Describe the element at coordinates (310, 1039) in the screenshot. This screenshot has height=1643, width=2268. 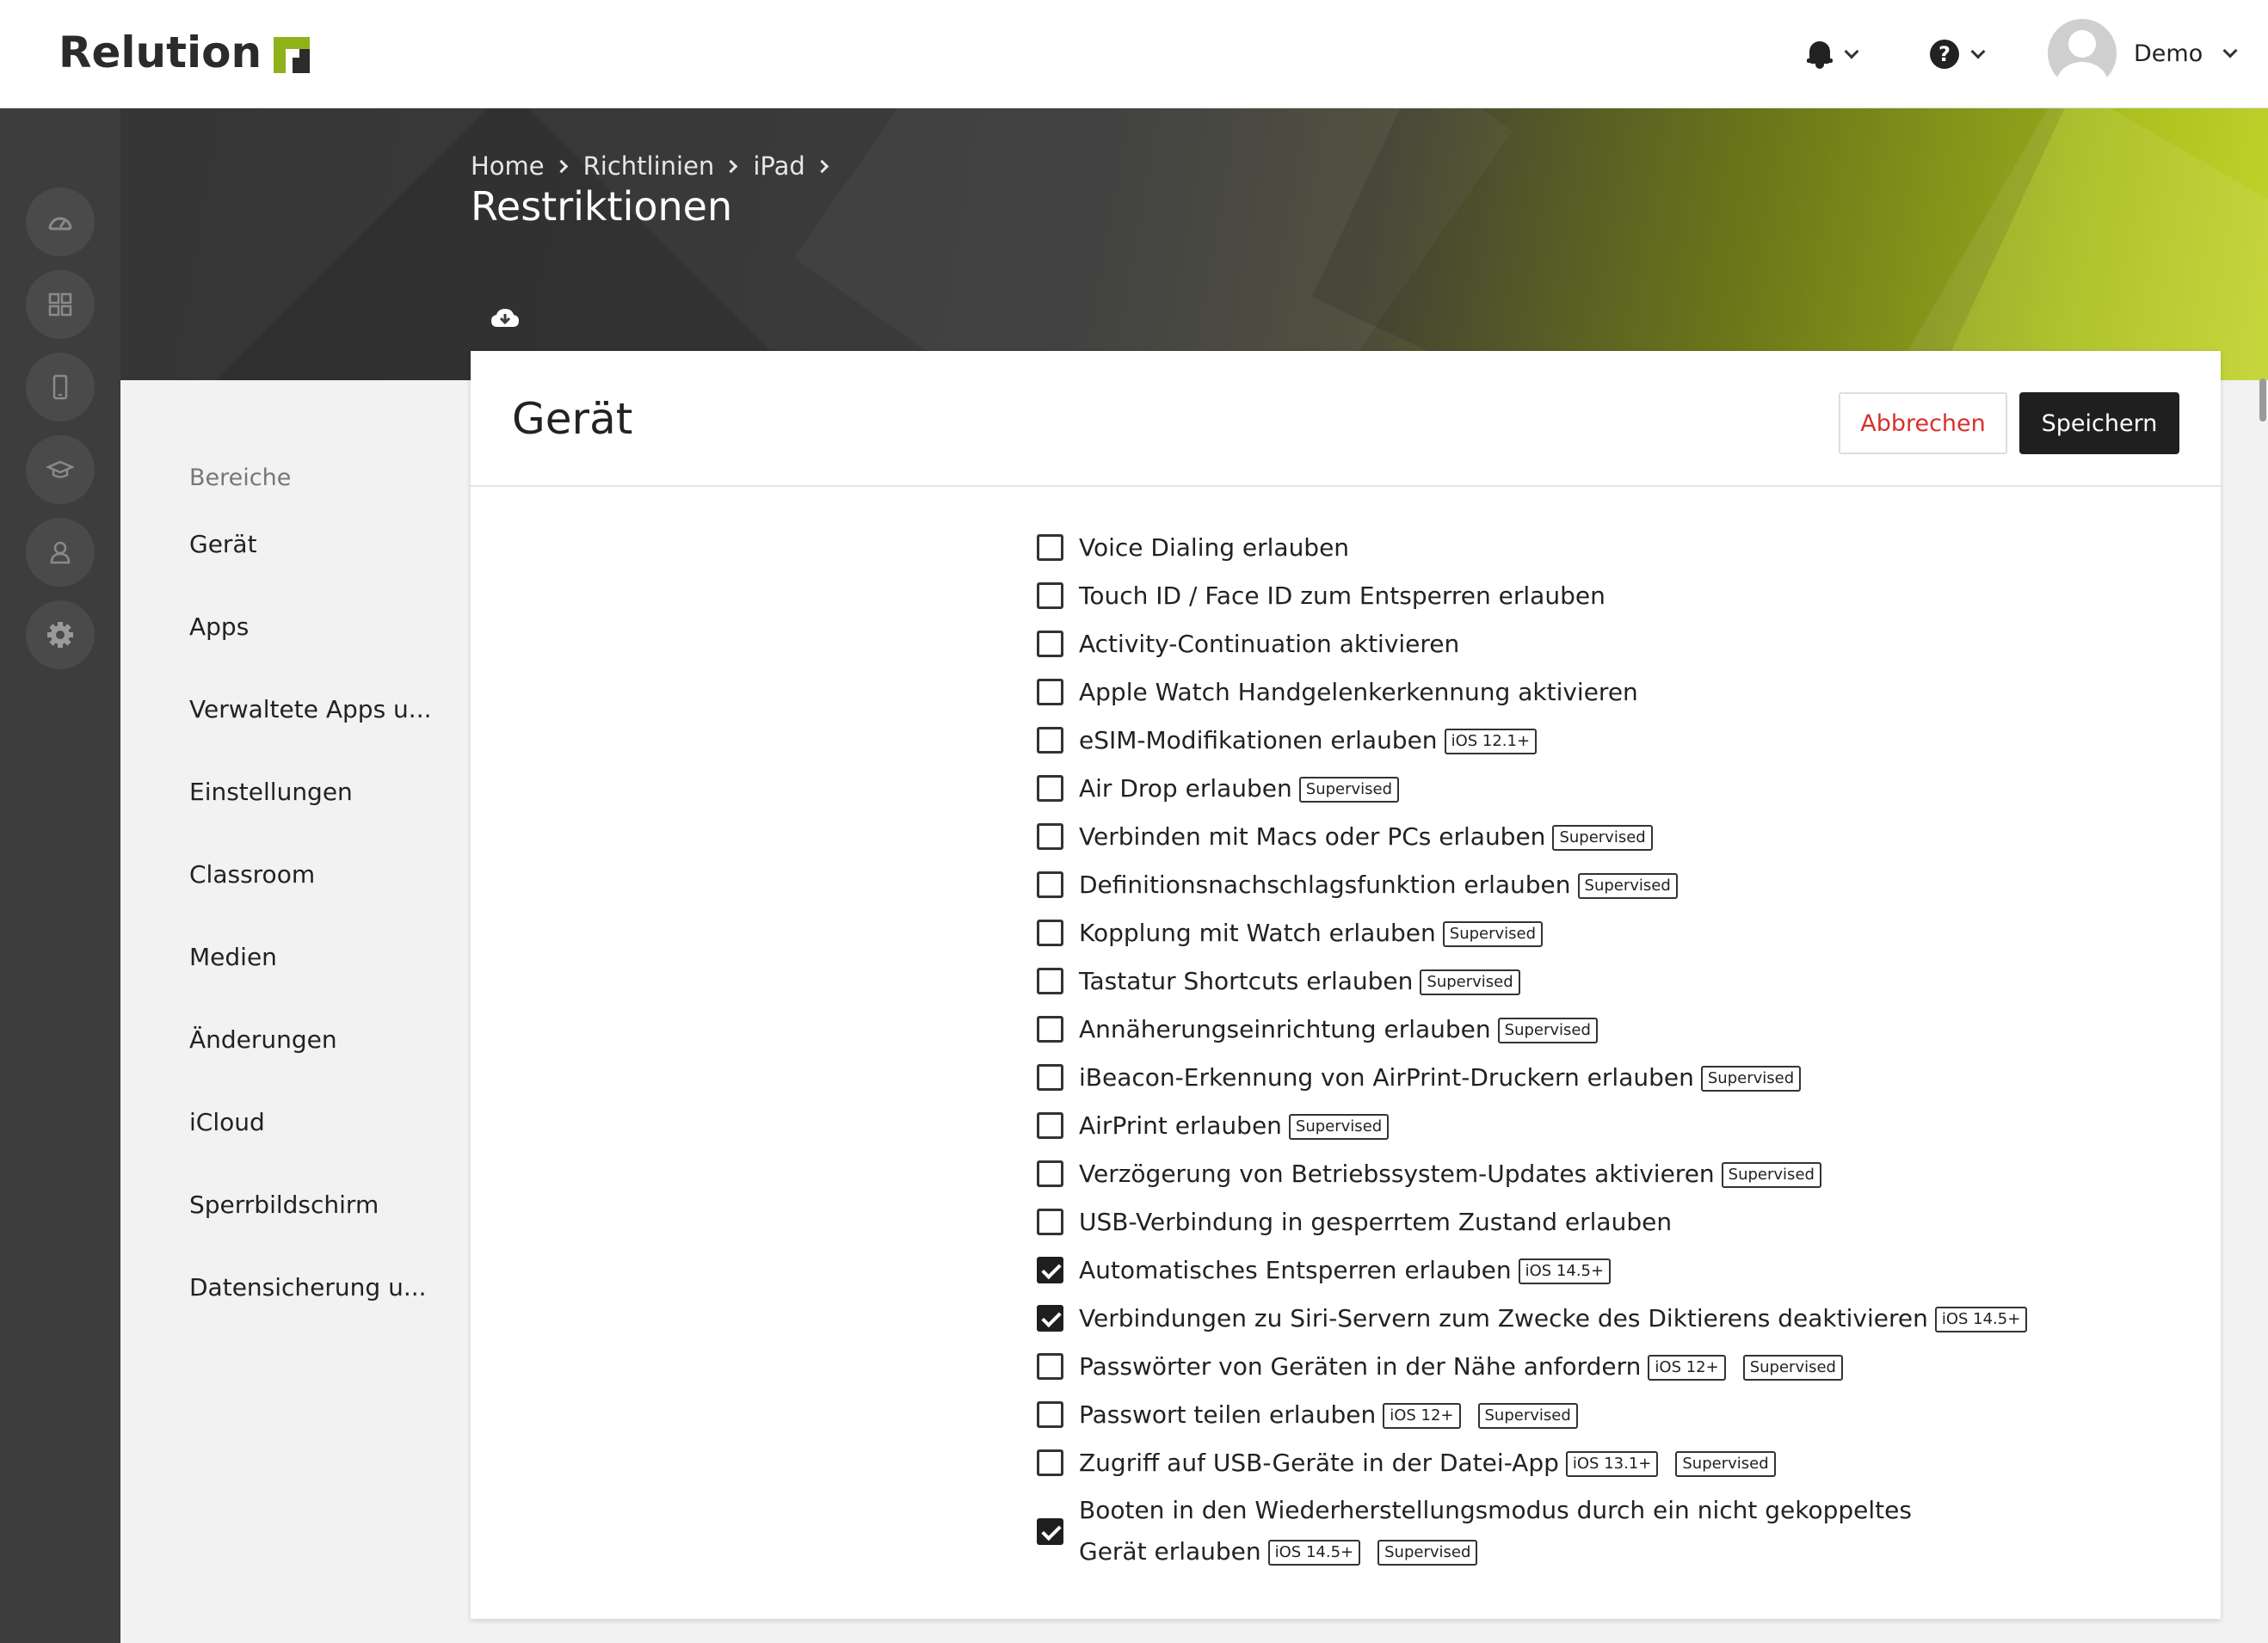
I see `section-nav-item: Änderungen` at that location.